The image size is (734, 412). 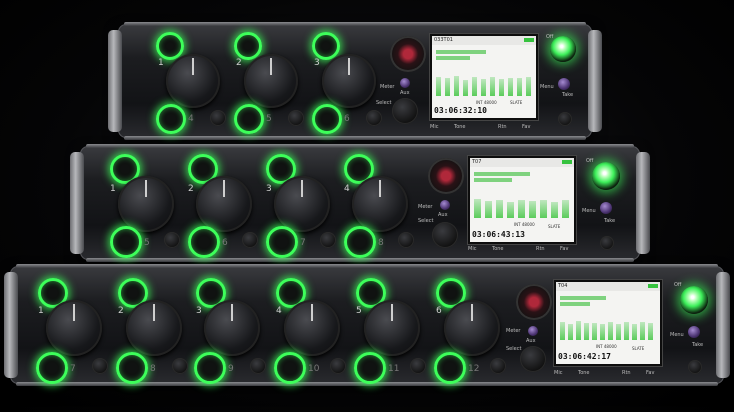 What do you see at coordinates (439, 311) in the screenshot?
I see `channel-number: 6` at bounding box center [439, 311].